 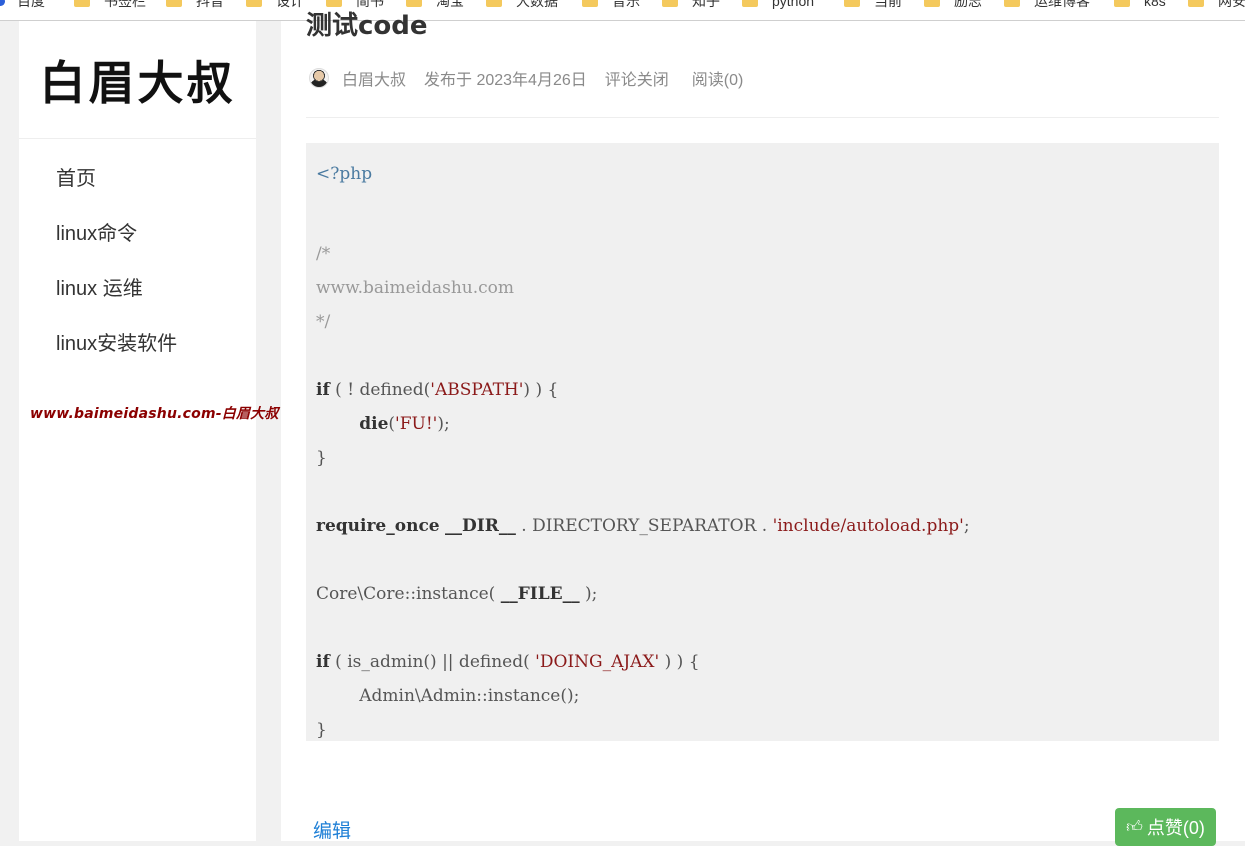 I want to click on code-line: www.baimeidashu.com, so click(x=415, y=288).